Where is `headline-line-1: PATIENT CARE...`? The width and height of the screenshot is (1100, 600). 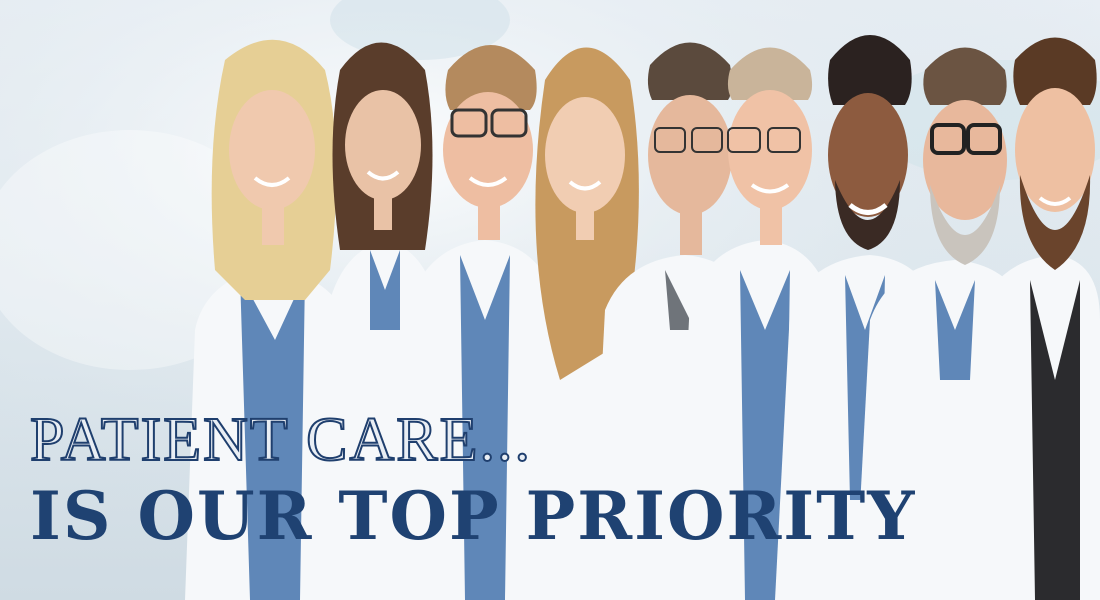
headline-line-1: PATIENT CARE... is located at coordinates (280, 440).